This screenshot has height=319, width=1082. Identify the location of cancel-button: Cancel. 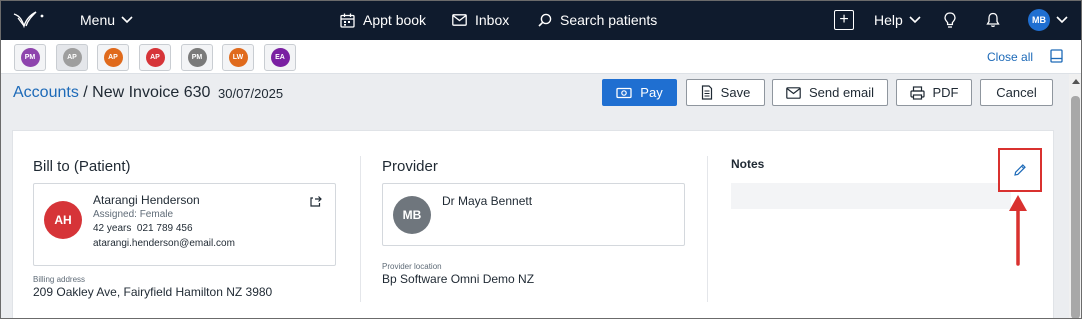
(1016, 92).